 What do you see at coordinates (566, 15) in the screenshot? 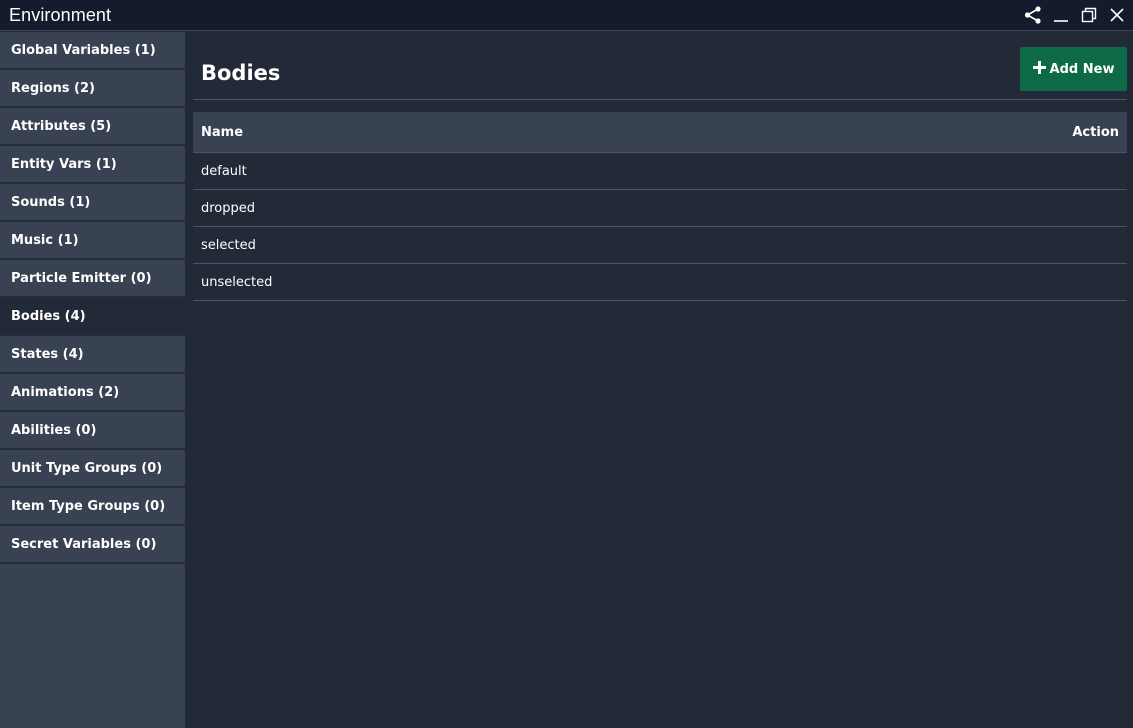
I see `window-titlebar: Environment` at bounding box center [566, 15].